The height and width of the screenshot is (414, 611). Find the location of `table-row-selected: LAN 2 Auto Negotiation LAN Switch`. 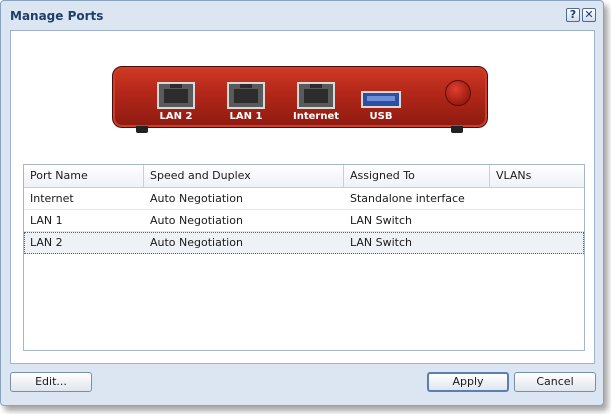

table-row-selected: LAN 2 Auto Negotiation LAN Switch is located at coordinates (304, 243).